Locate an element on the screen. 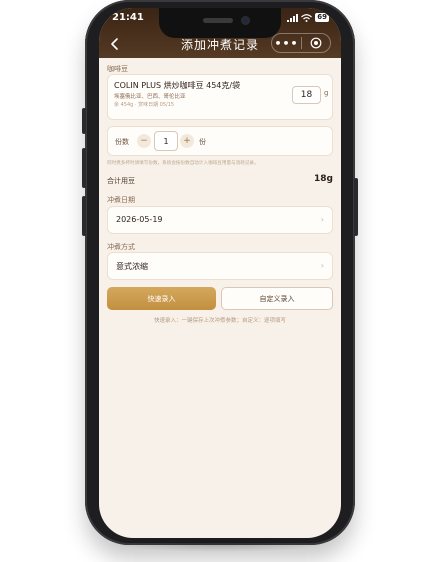  brew-date-value: 2026-05-19 is located at coordinates (139, 219).